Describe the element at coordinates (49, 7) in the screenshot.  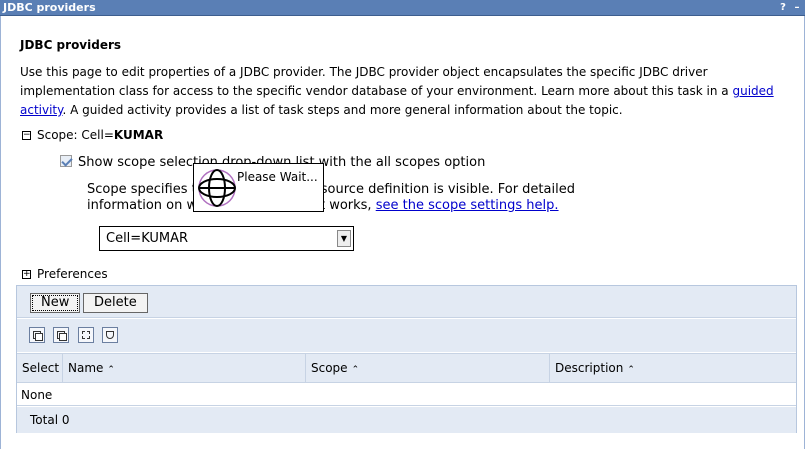
I see `window-title: JDBC providers` at that location.